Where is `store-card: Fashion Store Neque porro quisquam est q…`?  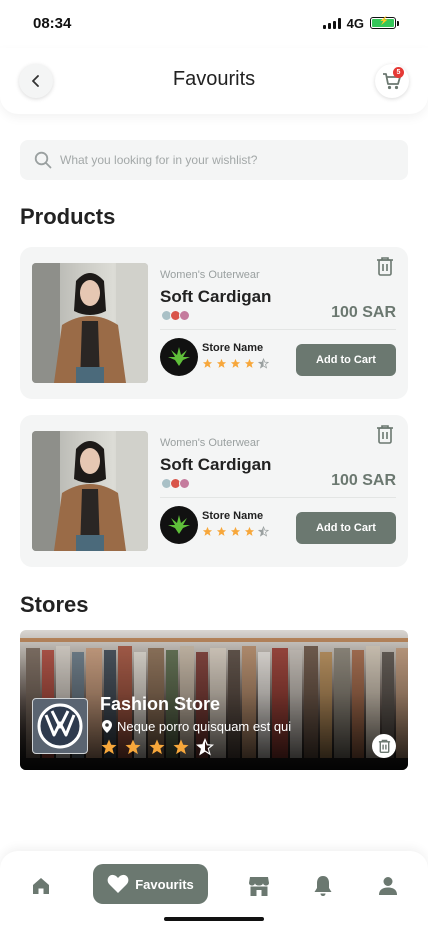 store-card: Fashion Store Neque porro quisquam est q… is located at coordinates (214, 700).